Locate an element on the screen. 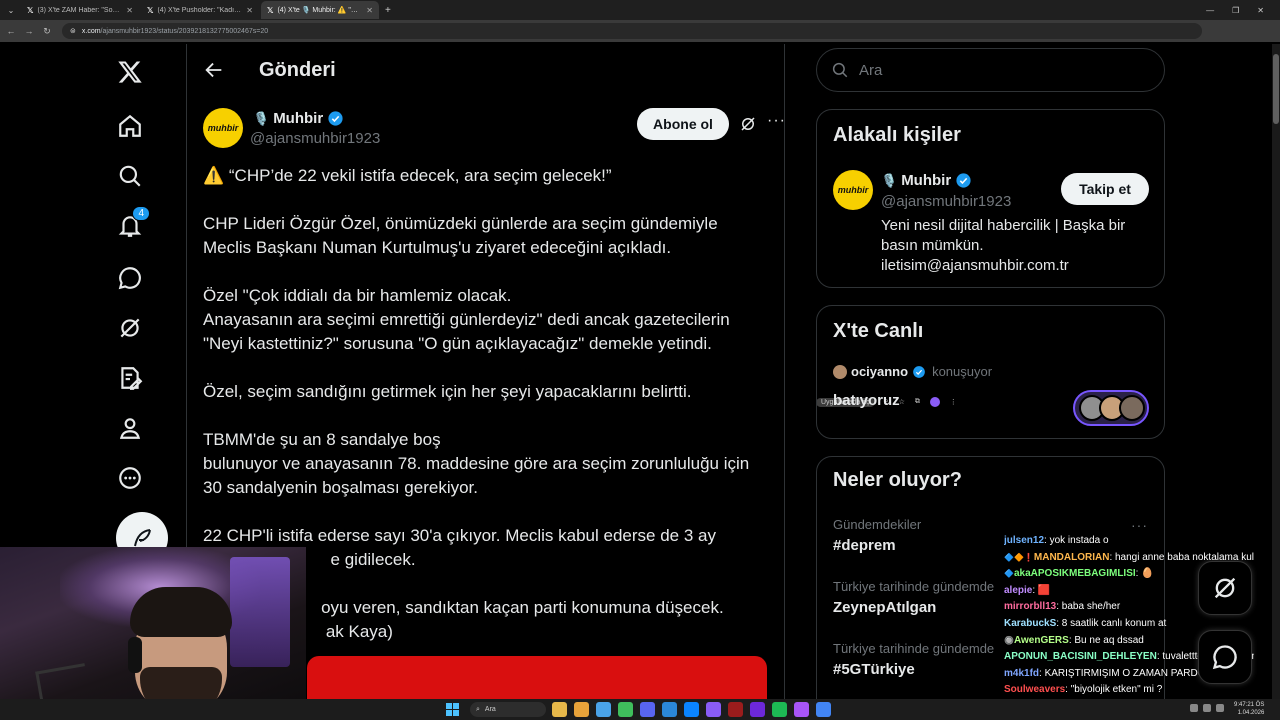 The width and height of the screenshot is (1280, 720). lists-icon is located at coordinates (130, 378).